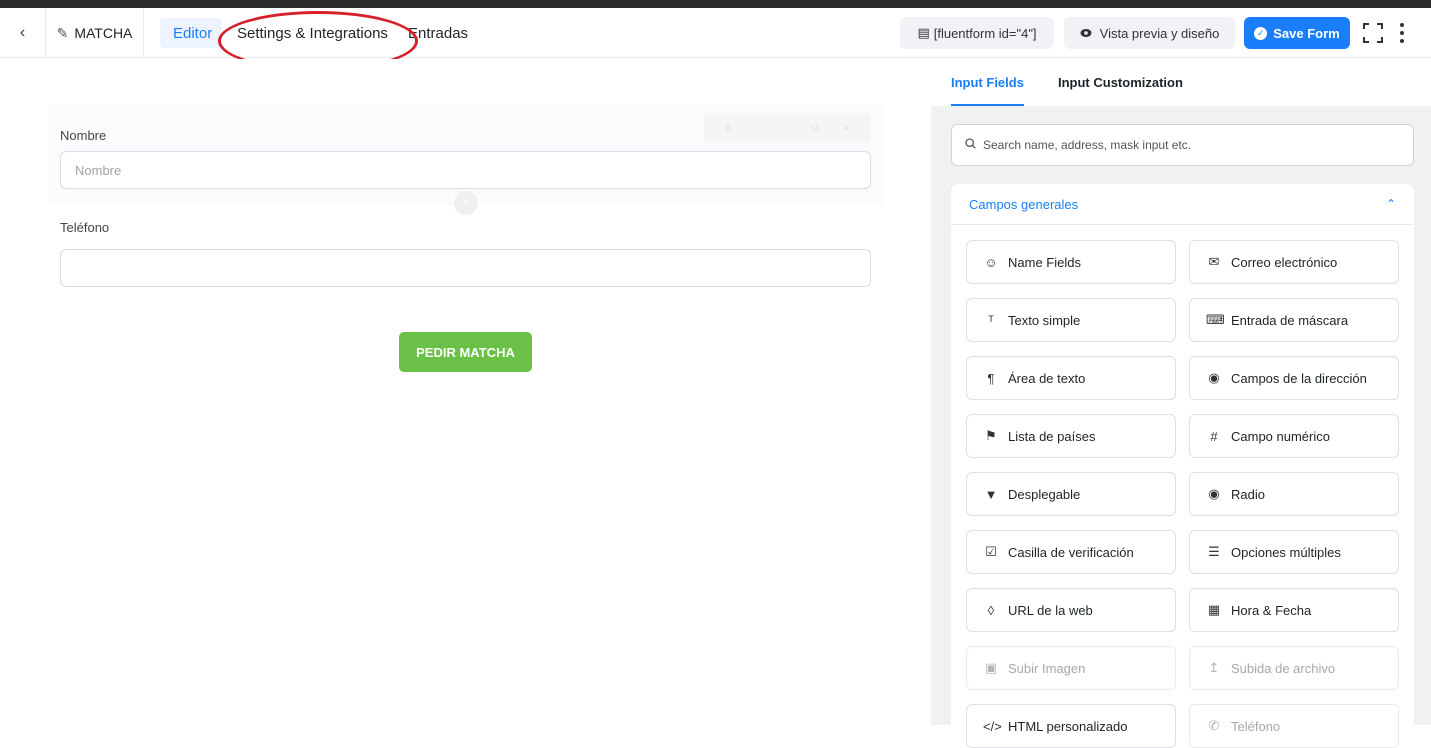 This screenshot has height=748, width=1431. What do you see at coordinates (1214, 493) in the screenshot?
I see `radio-icon: ◉` at bounding box center [1214, 493].